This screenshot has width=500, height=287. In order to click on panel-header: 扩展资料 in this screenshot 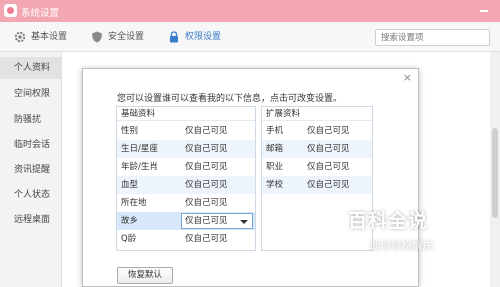, I will do `click(317, 114)`.